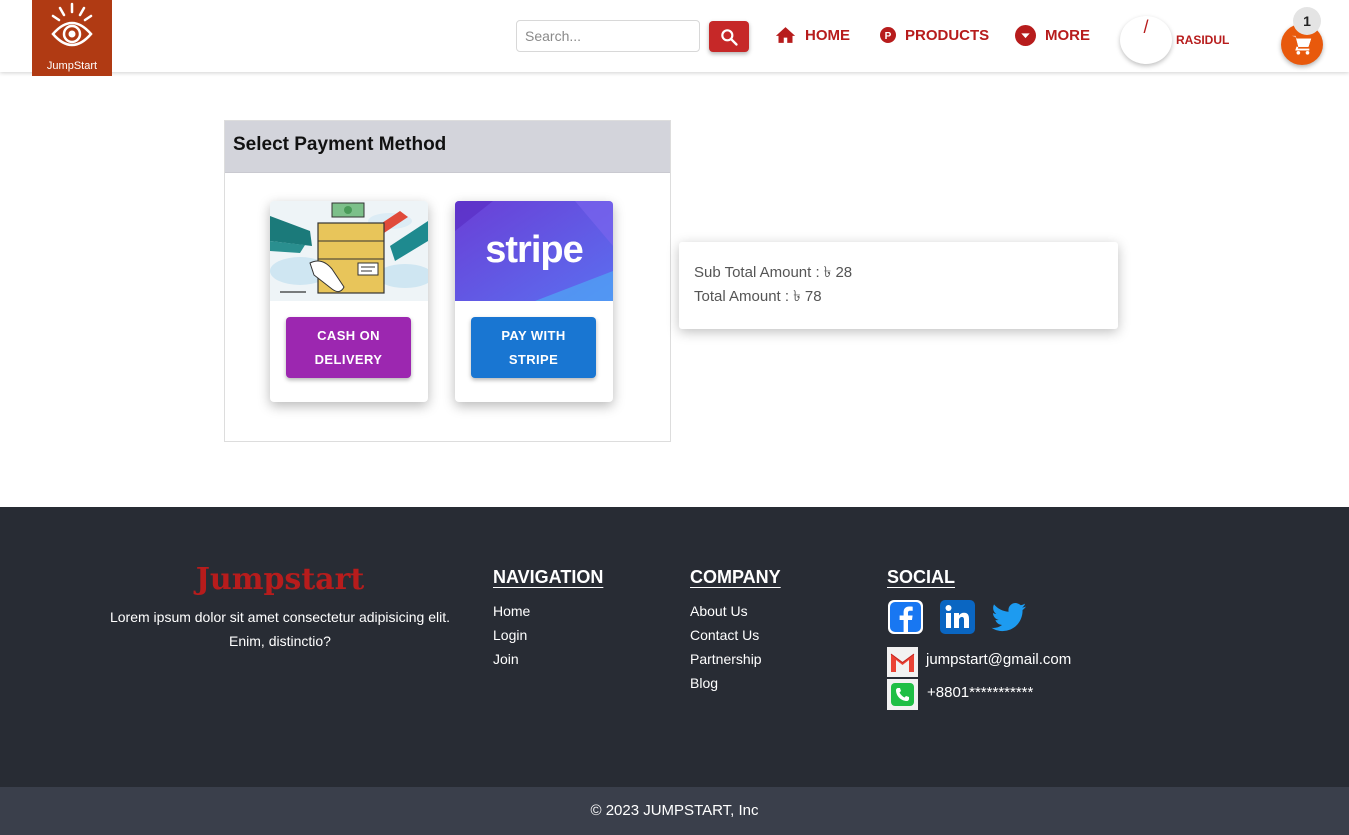 The width and height of the screenshot is (1349, 835). What do you see at coordinates (1301, 45) in the screenshot?
I see `shopping-cart-icon` at bounding box center [1301, 45].